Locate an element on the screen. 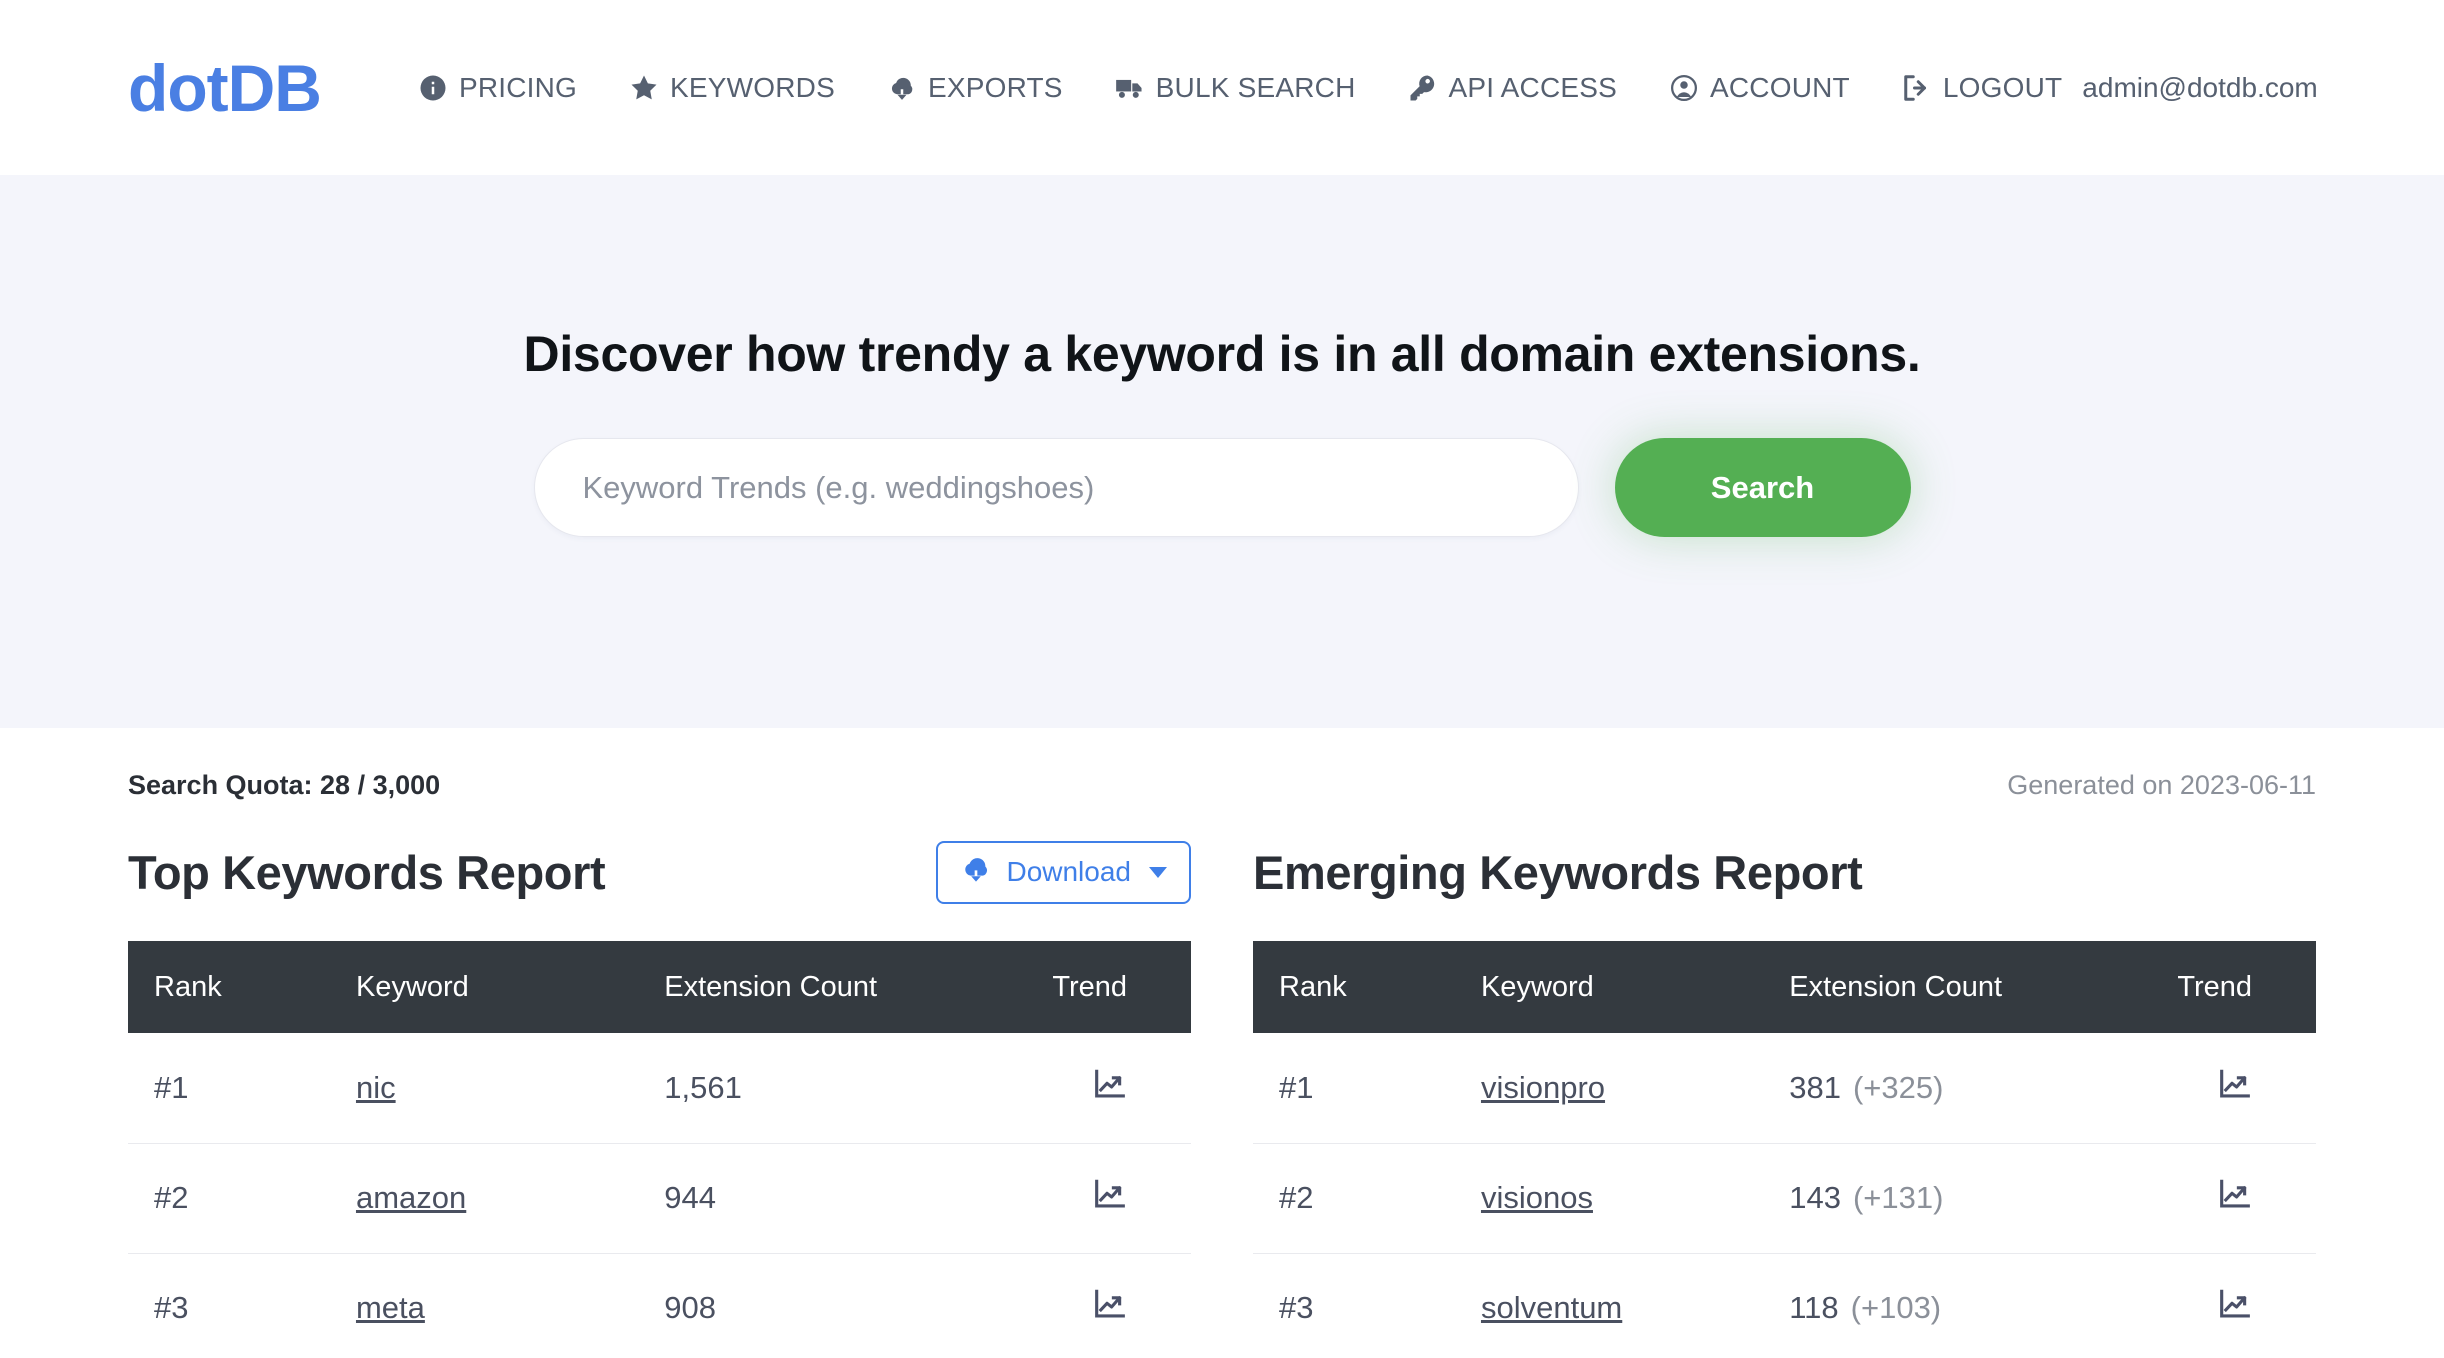 This screenshot has height=1358, width=2444. table-header-row: Rank Keyword Extension Count Trend is located at coordinates (1784, 987).